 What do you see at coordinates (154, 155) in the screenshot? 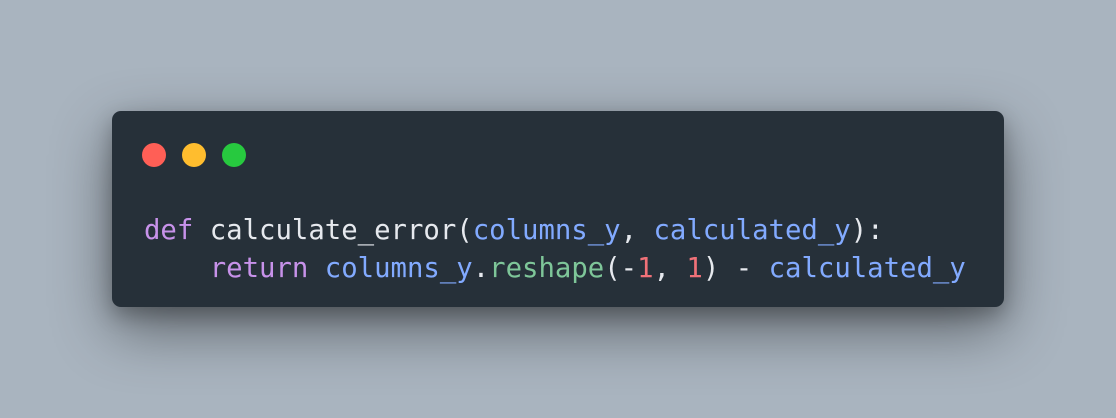
I see `close-dot-icon` at bounding box center [154, 155].